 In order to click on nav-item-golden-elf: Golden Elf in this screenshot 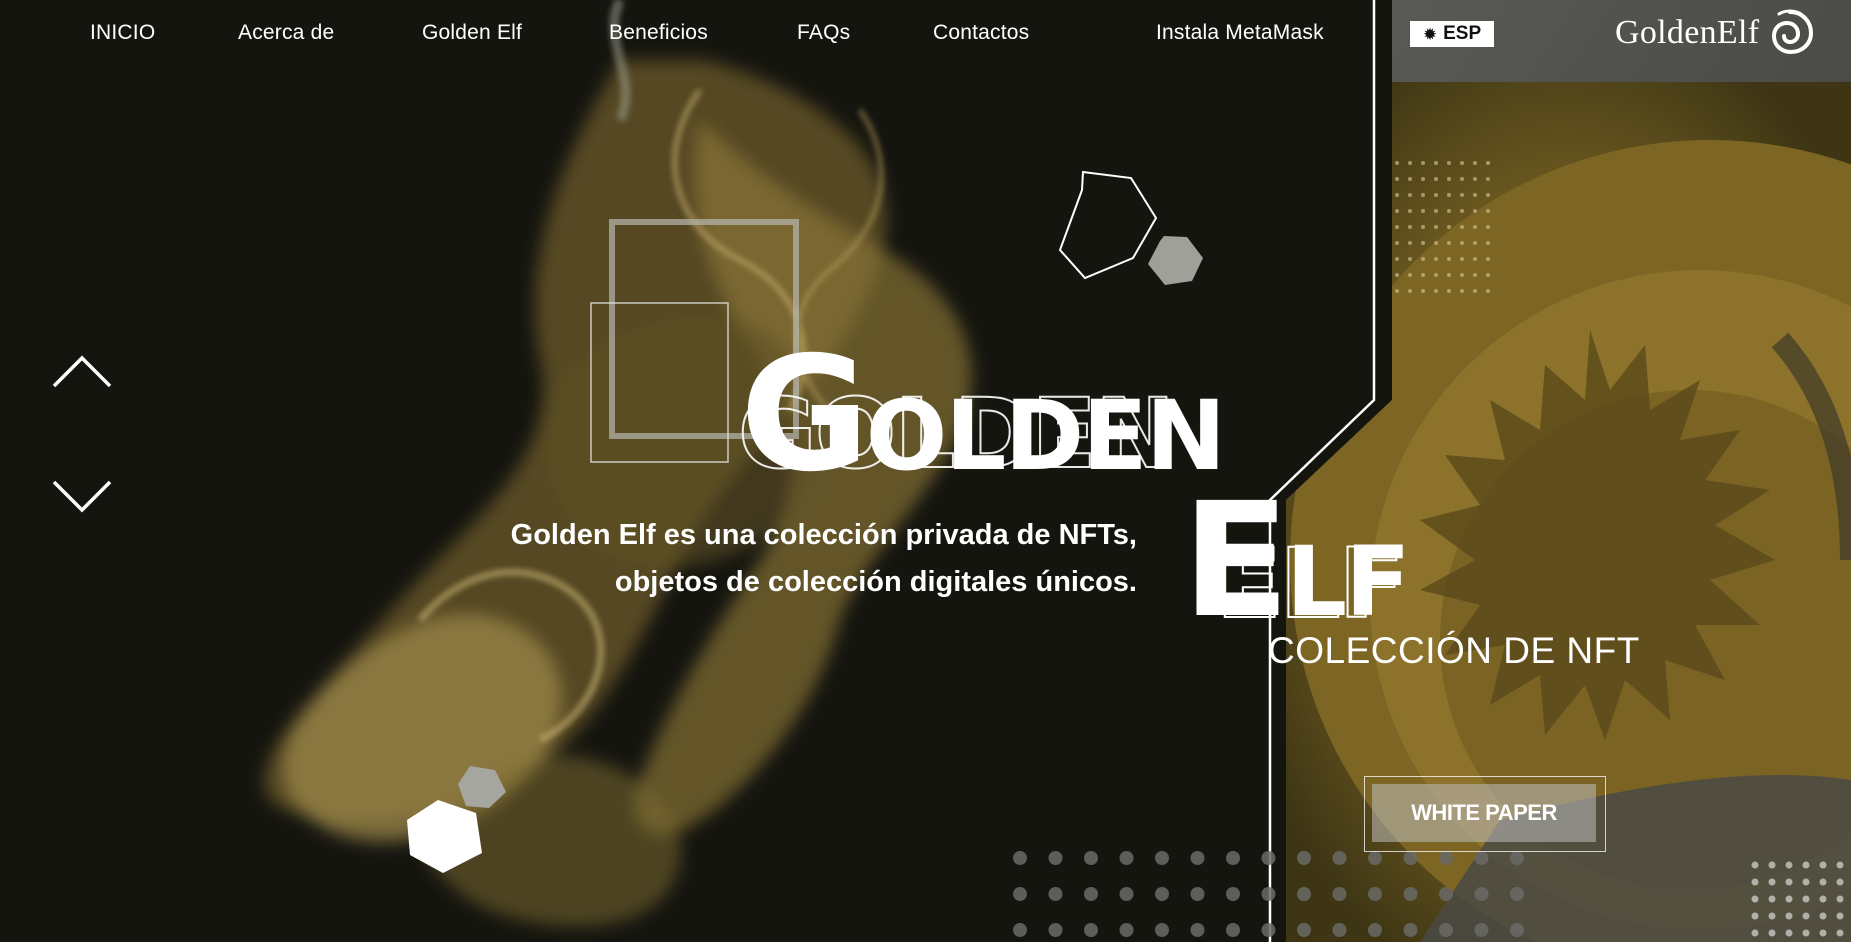, I will do `click(472, 33)`.